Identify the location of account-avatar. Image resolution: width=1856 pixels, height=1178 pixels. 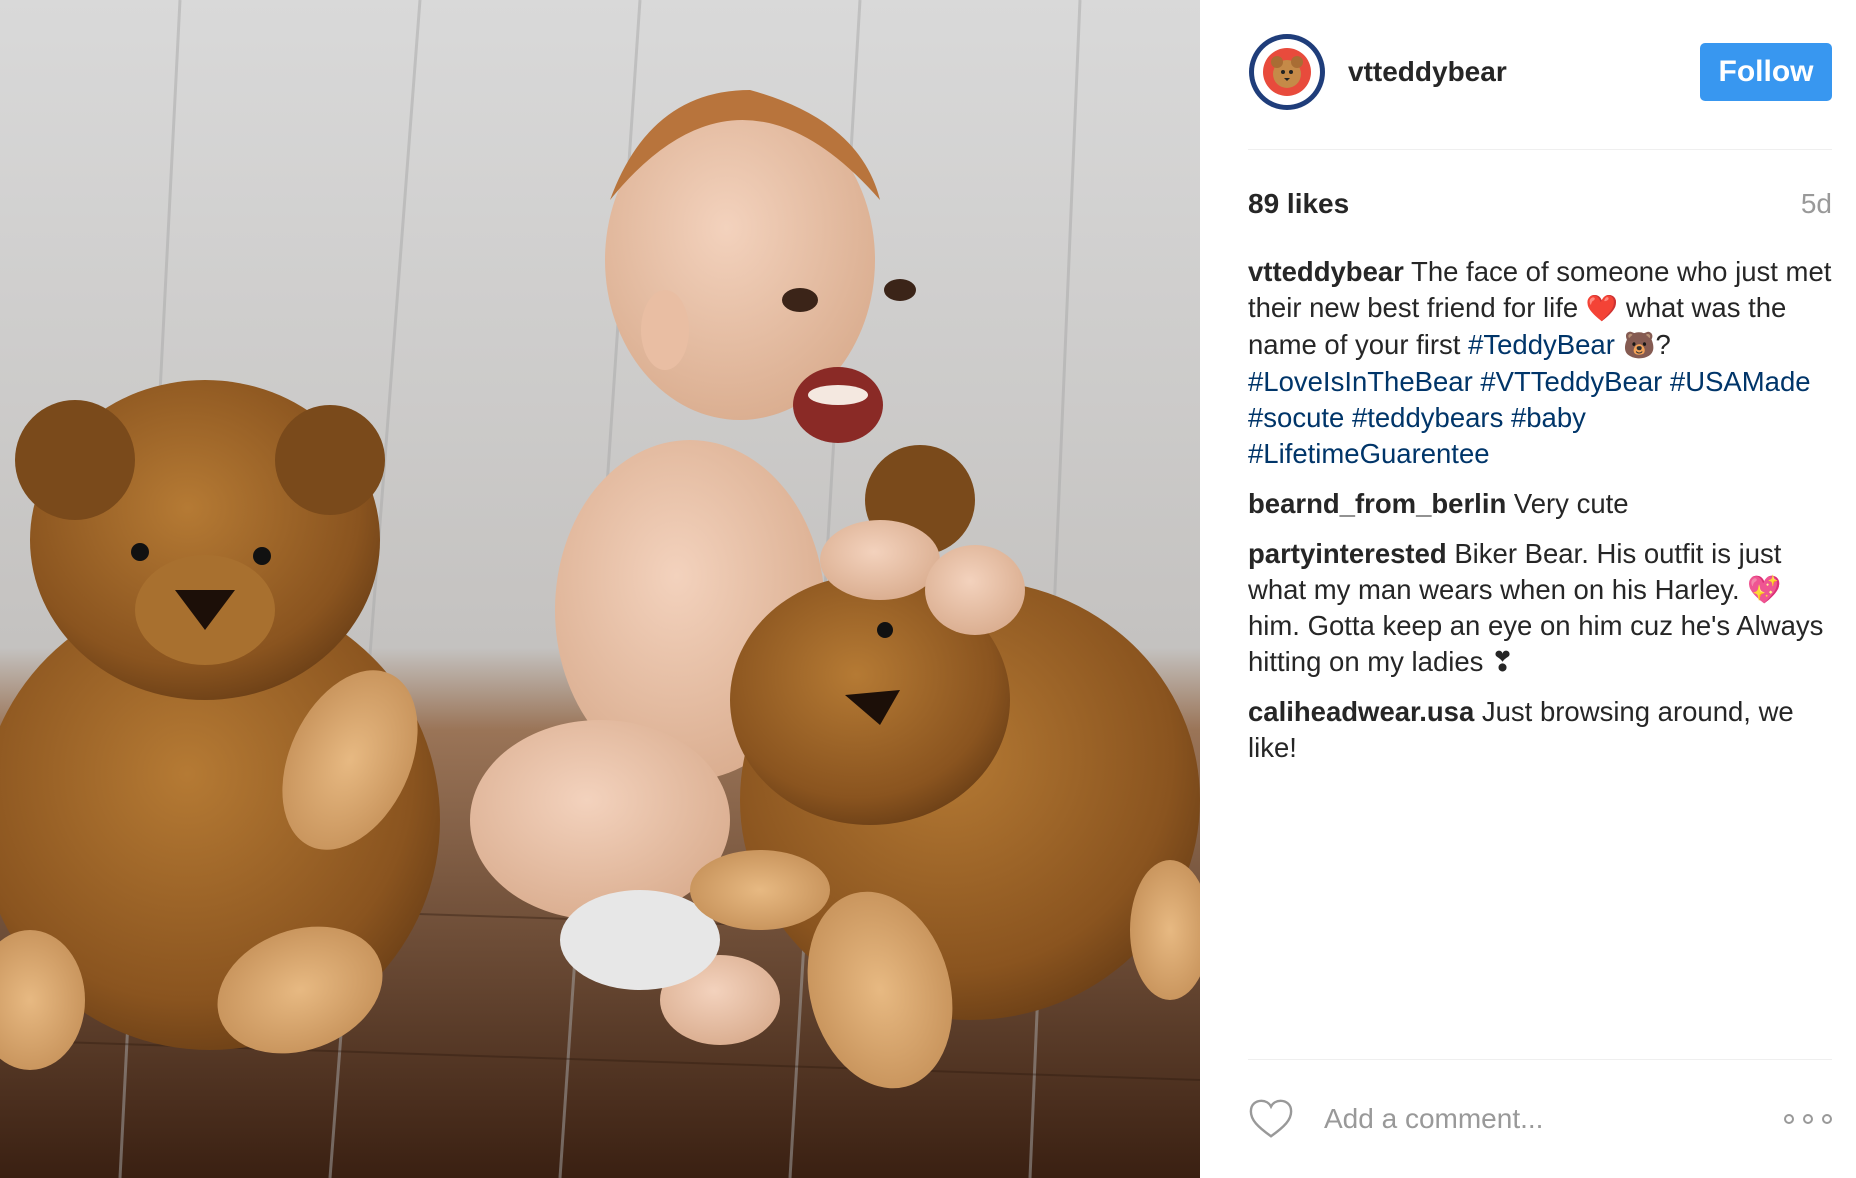
(1287, 72).